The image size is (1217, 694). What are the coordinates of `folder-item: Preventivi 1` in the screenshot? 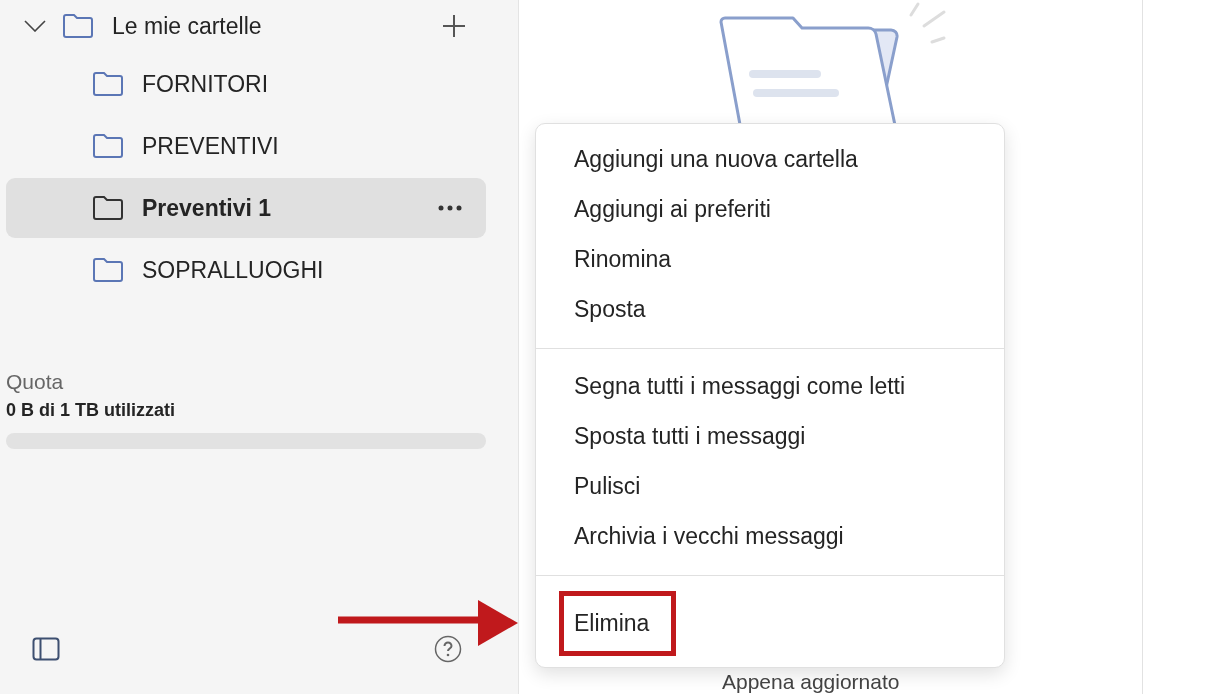 It's located at (246, 208).